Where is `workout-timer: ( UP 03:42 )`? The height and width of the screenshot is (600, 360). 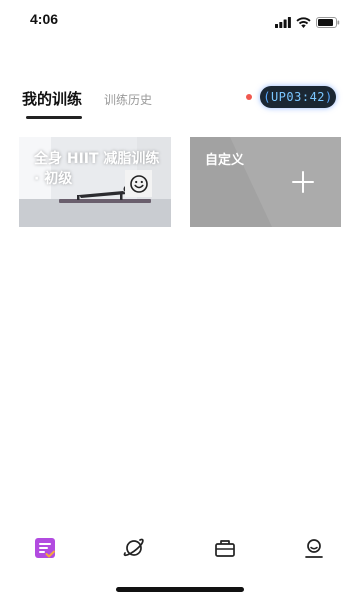 workout-timer: ( UP 03:42 ) is located at coordinates (298, 97).